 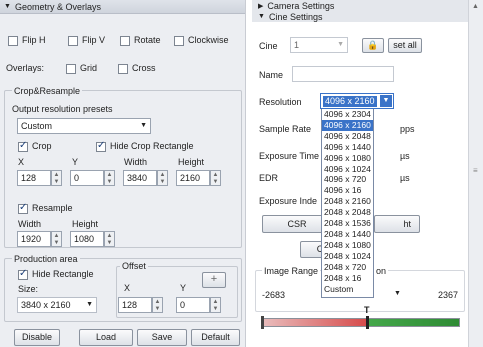 I want to click on resample-checkbox, so click(x=23, y=208).